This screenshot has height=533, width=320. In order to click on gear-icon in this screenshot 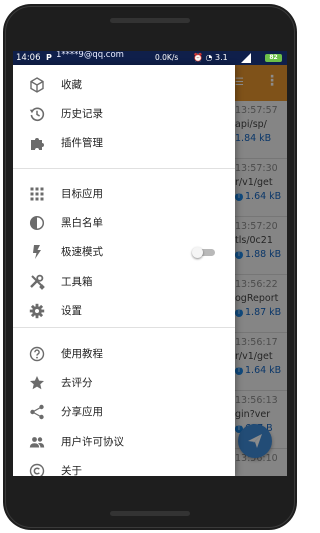, I will do `click(37, 311)`.